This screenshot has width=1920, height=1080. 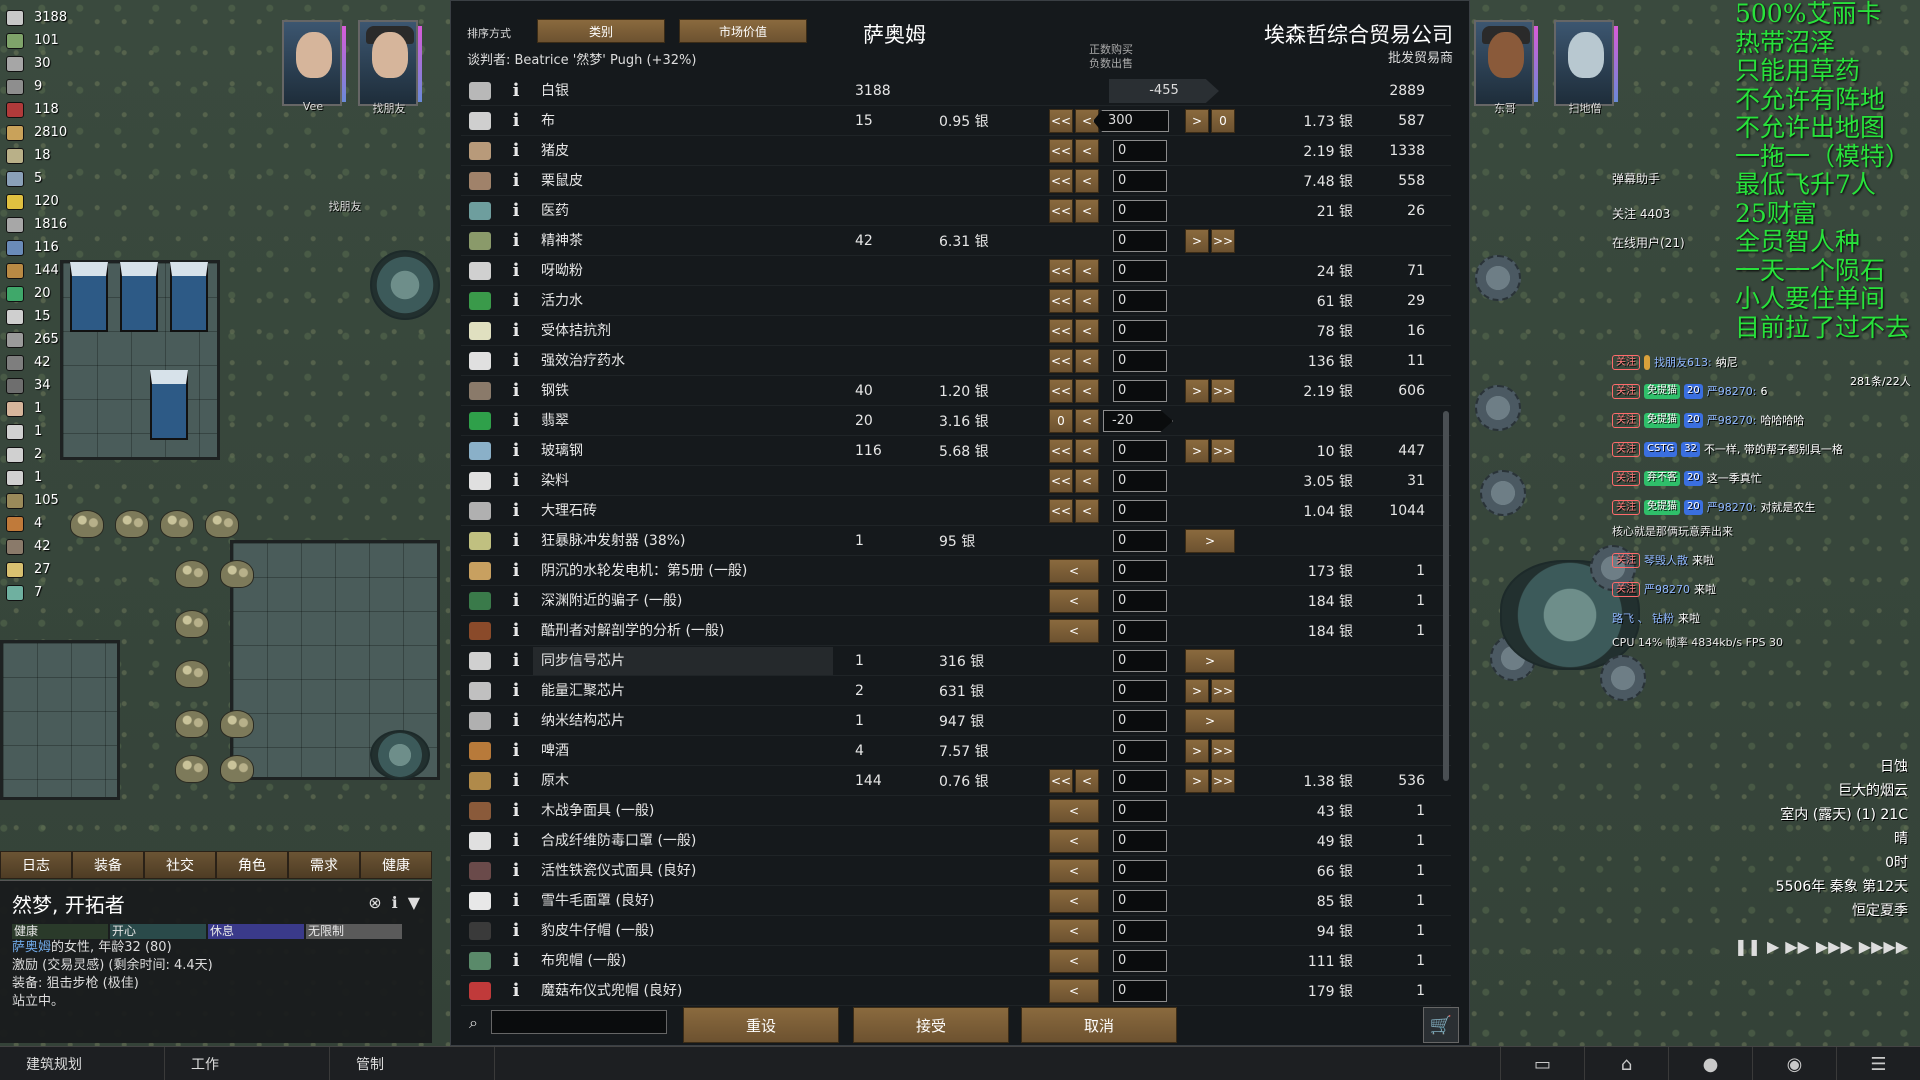 I want to click on superfast-icon: ▶▶▶, so click(x=1834, y=946).